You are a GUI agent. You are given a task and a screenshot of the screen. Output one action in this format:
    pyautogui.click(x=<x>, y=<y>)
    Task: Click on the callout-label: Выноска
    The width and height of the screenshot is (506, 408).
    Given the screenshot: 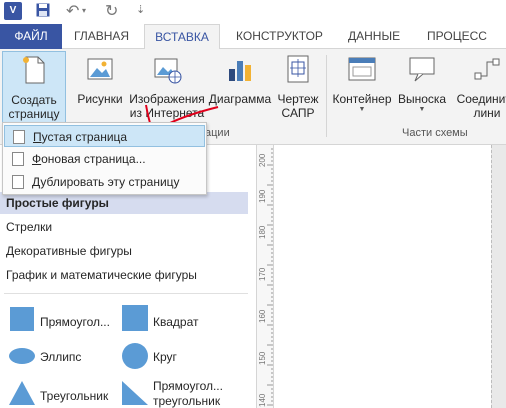 What is the action you would take?
    pyautogui.click(x=422, y=99)
    